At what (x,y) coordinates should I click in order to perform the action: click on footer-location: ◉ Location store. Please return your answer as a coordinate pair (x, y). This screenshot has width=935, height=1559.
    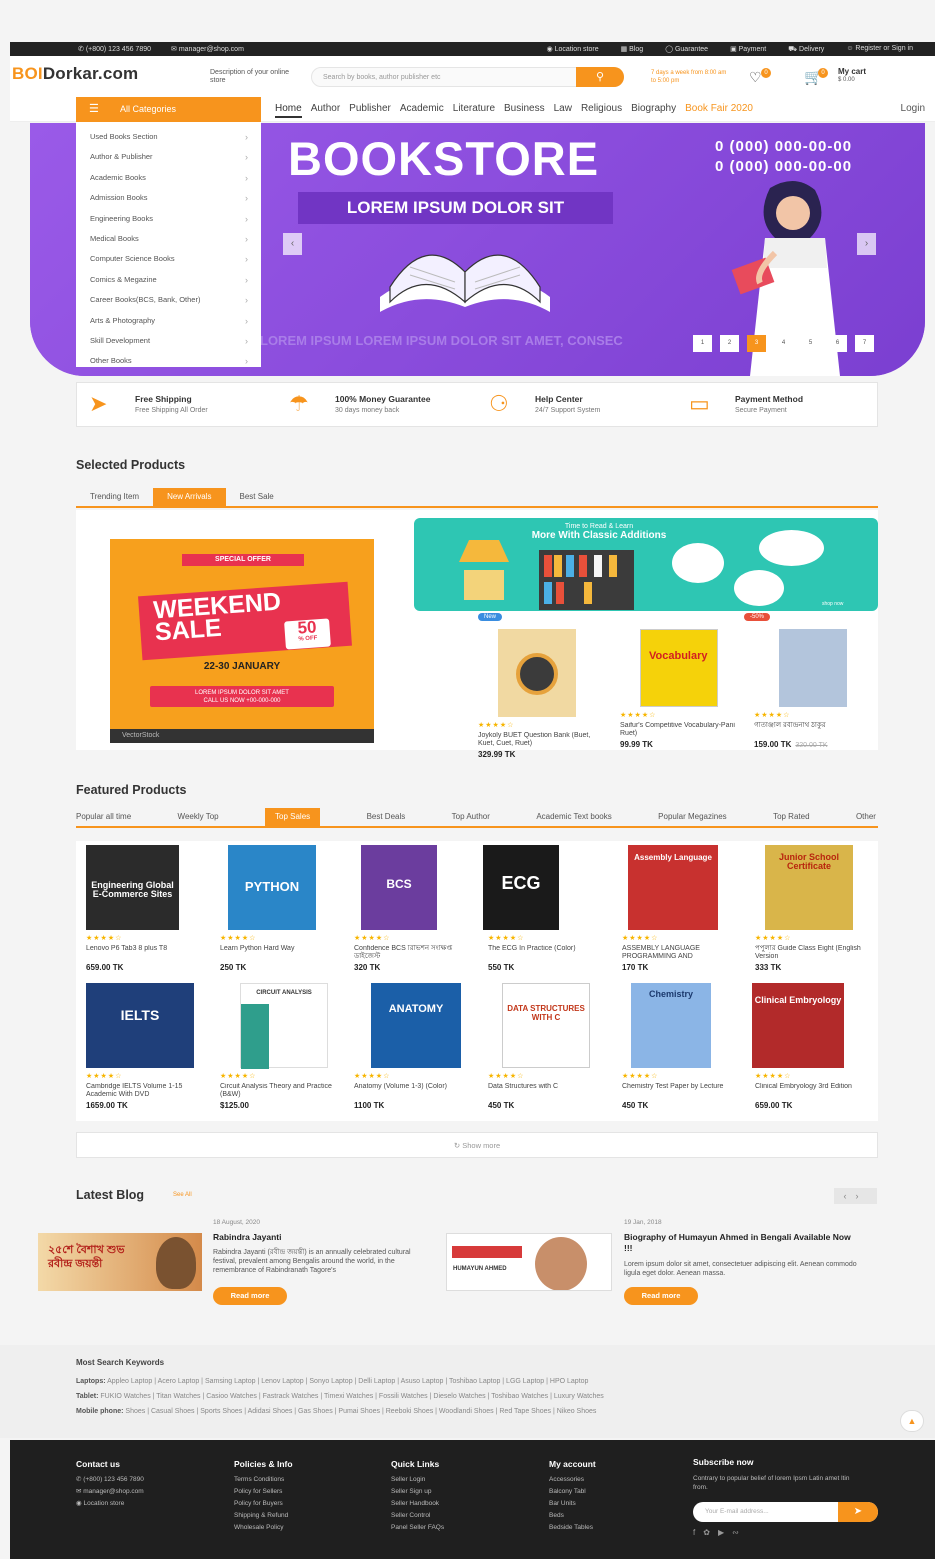
    Looking at the image, I should click on (110, 1504).